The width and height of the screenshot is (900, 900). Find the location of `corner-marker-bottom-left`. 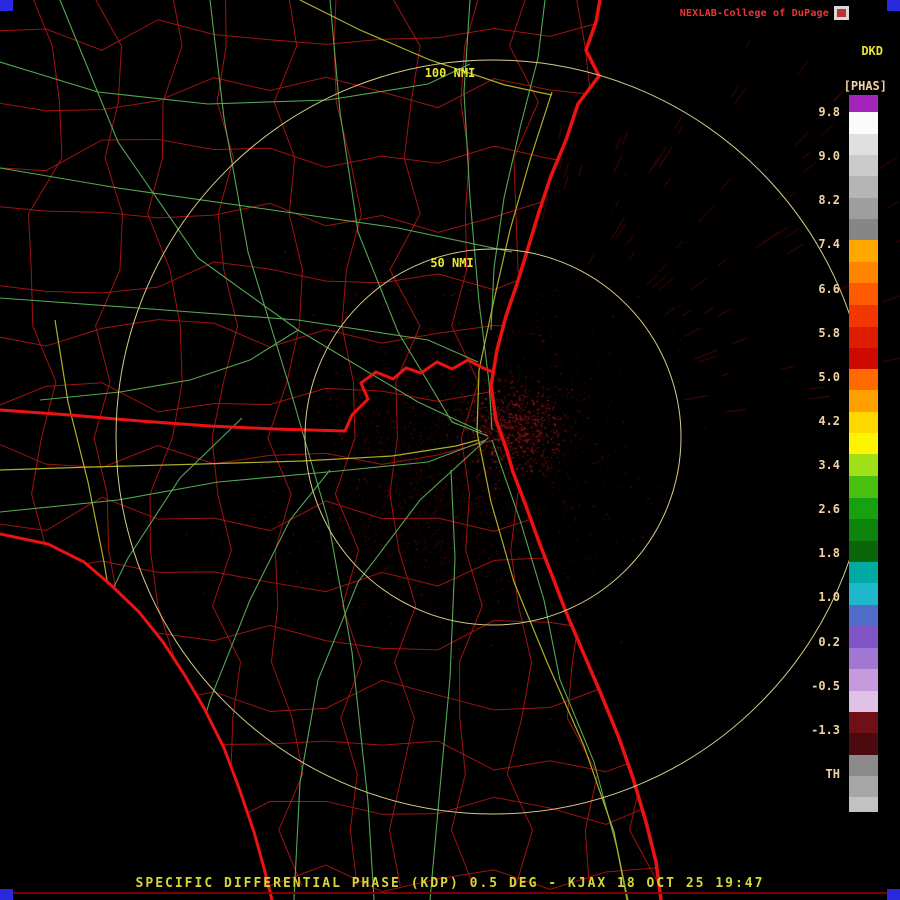

corner-marker-bottom-left is located at coordinates (6, 894).